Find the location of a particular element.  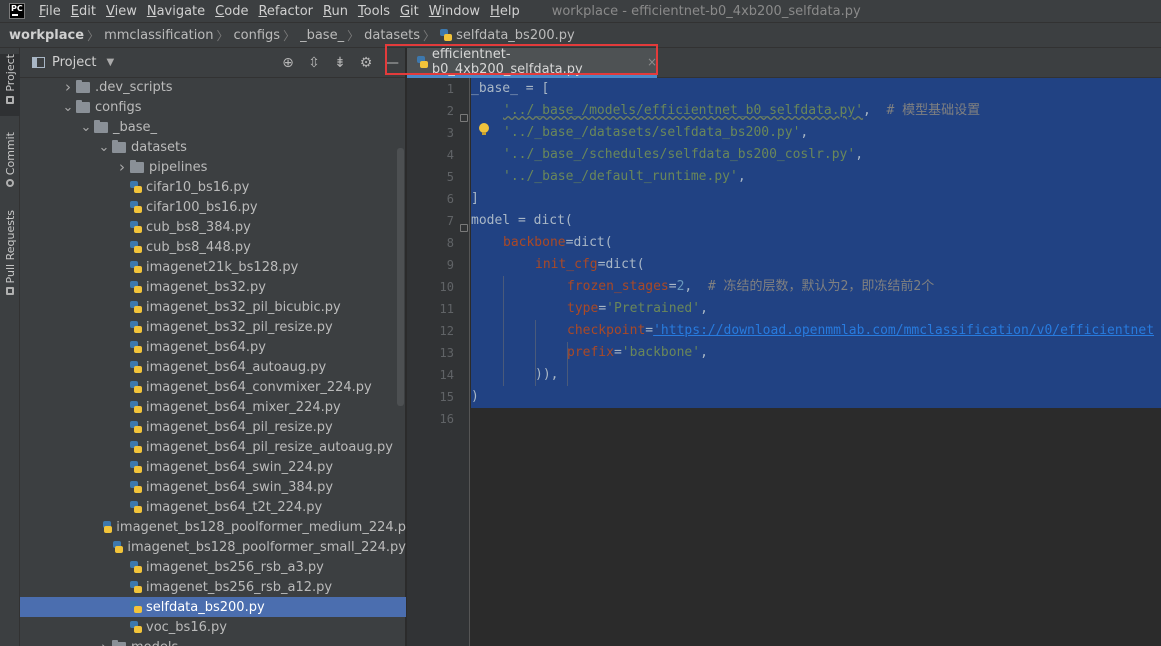

code-token: _base_ = [ is located at coordinates (510, 88).